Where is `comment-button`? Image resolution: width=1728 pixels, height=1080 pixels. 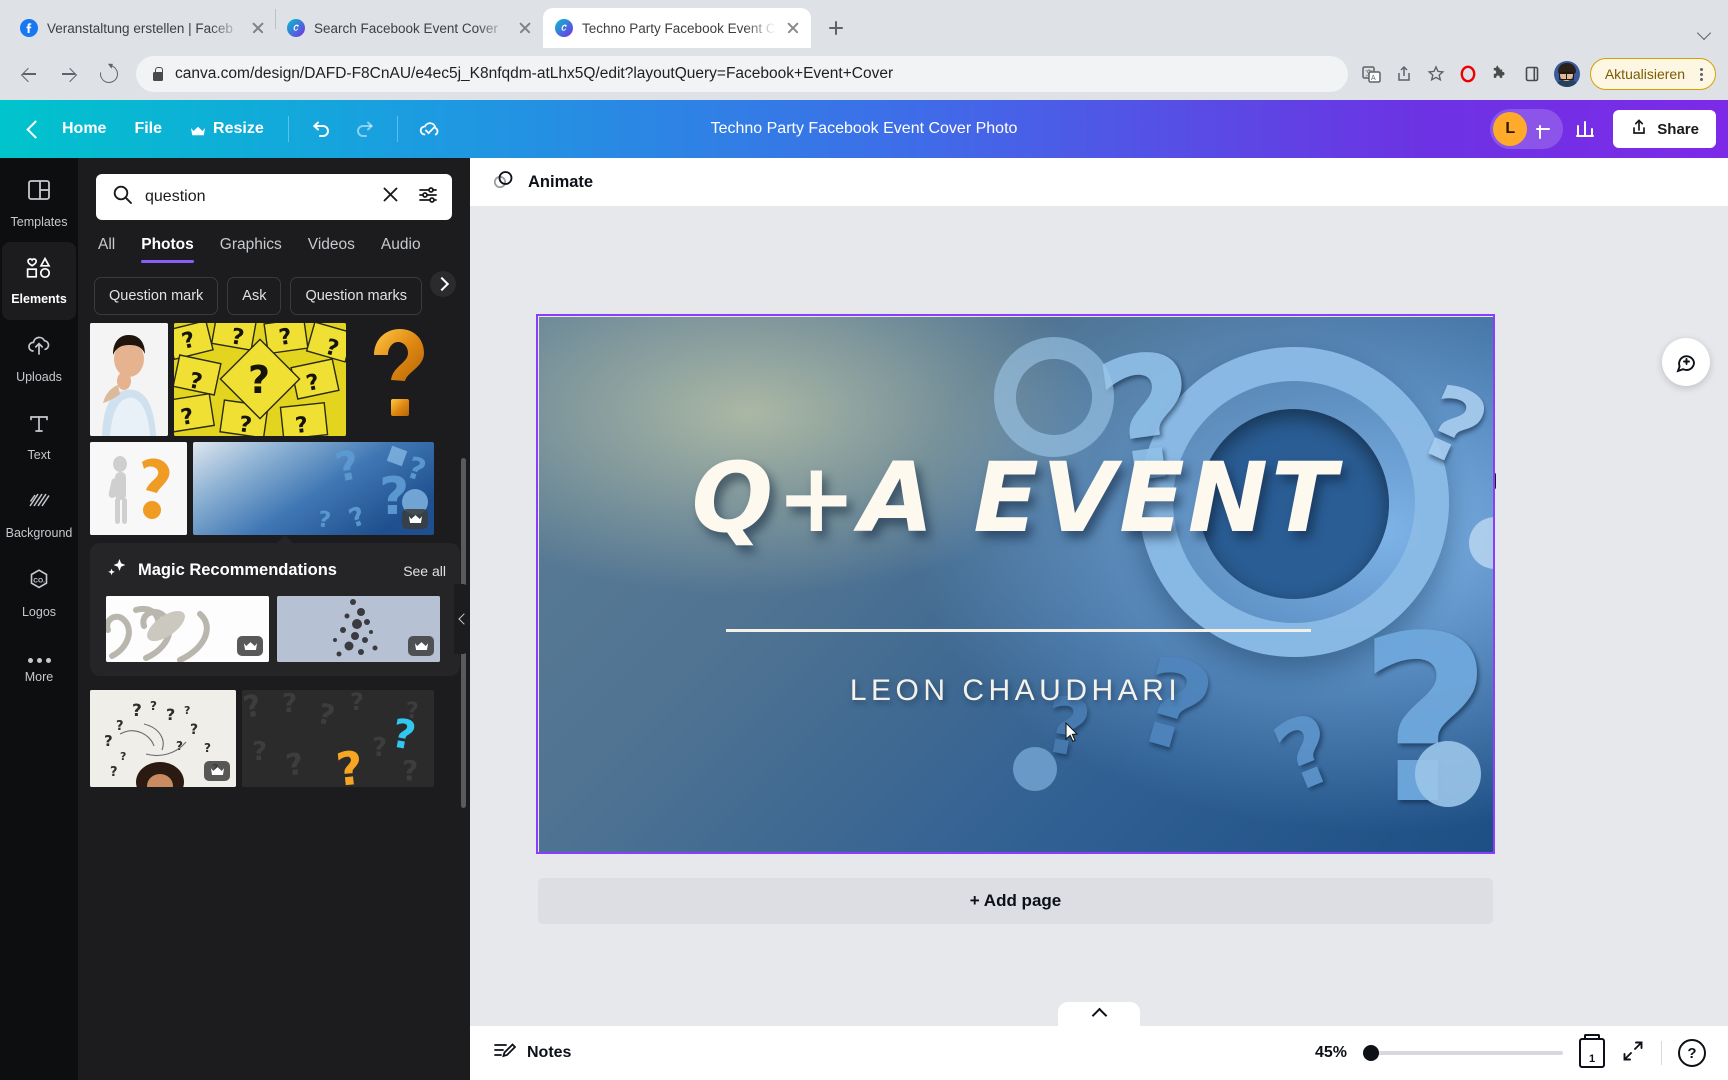 comment-button is located at coordinates (1686, 362).